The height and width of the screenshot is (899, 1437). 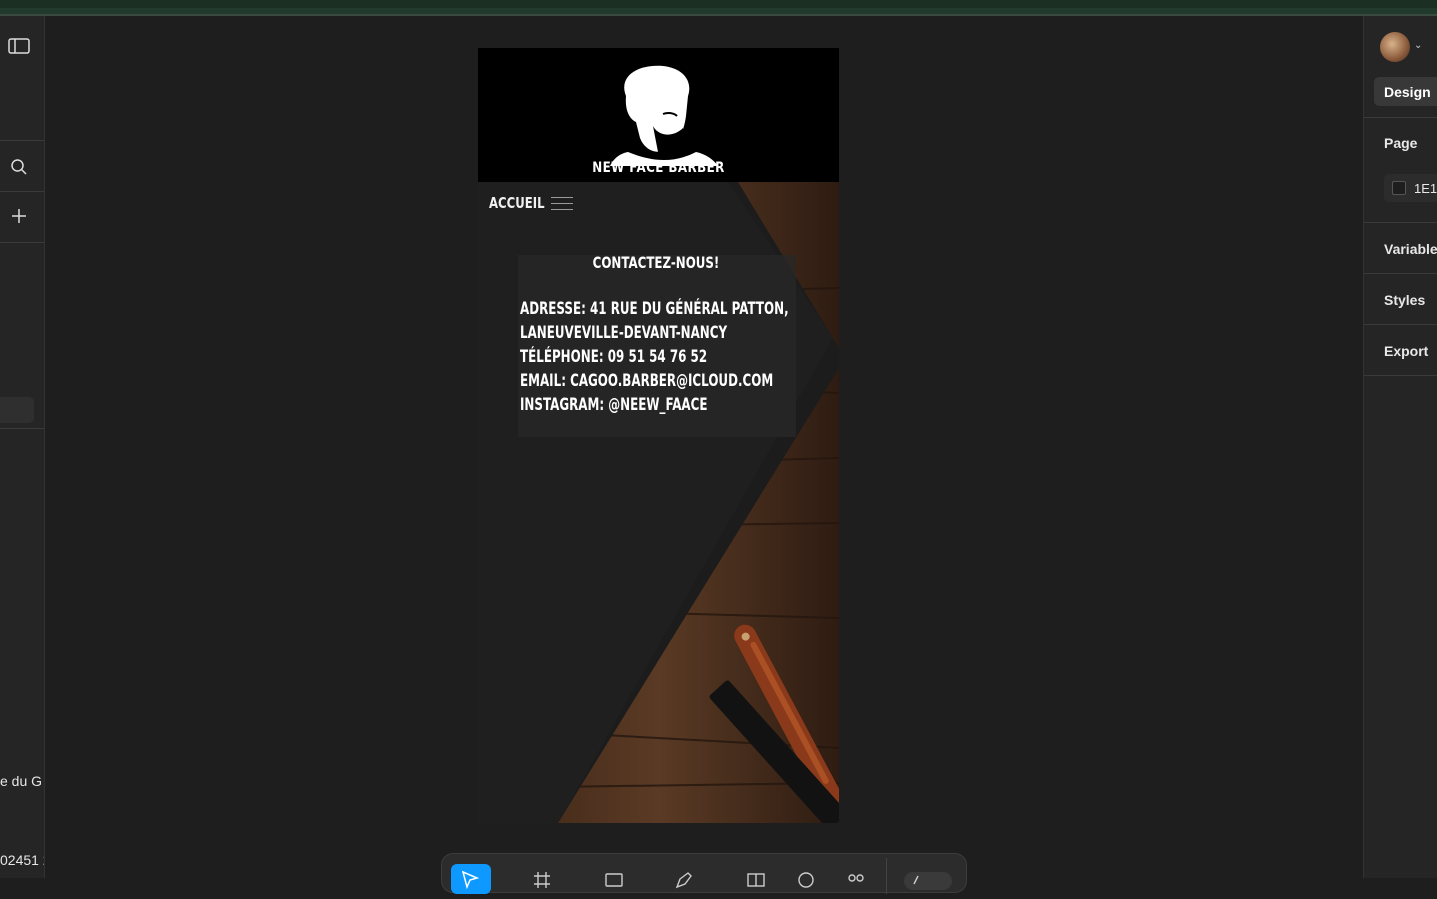 I want to click on hamburger-menu-icon, so click(x=562, y=205).